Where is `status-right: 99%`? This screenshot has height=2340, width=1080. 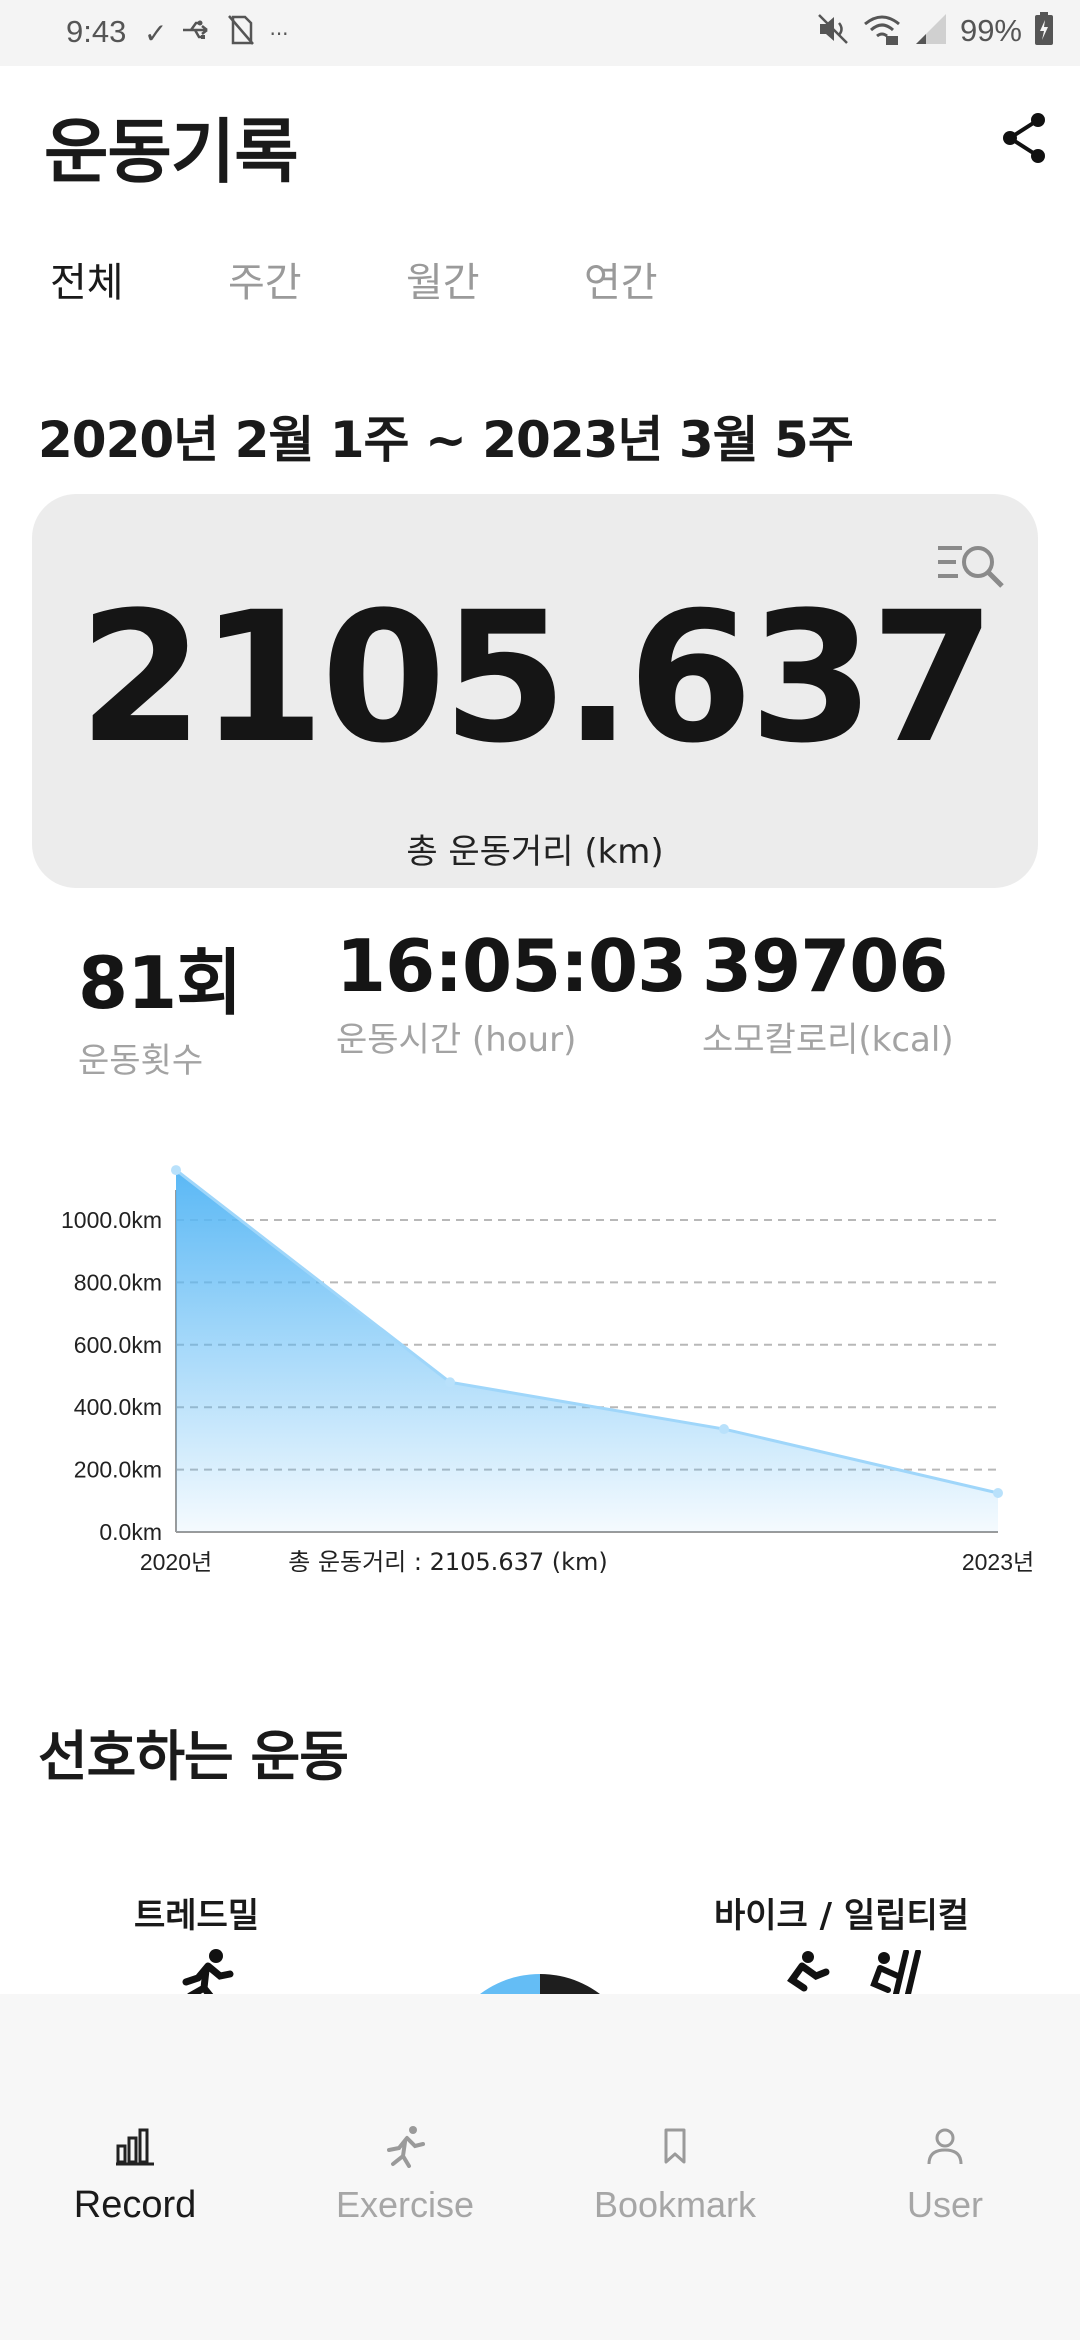 status-right: 99% is located at coordinates (935, 31).